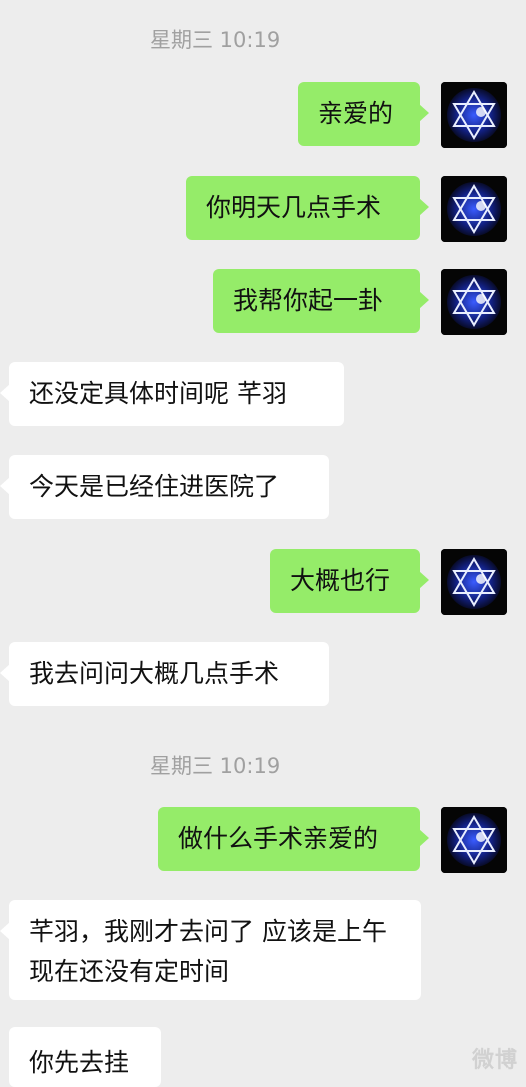  I want to click on message-bubble-incoming: 今天是已经住进医院了, so click(164, 487).